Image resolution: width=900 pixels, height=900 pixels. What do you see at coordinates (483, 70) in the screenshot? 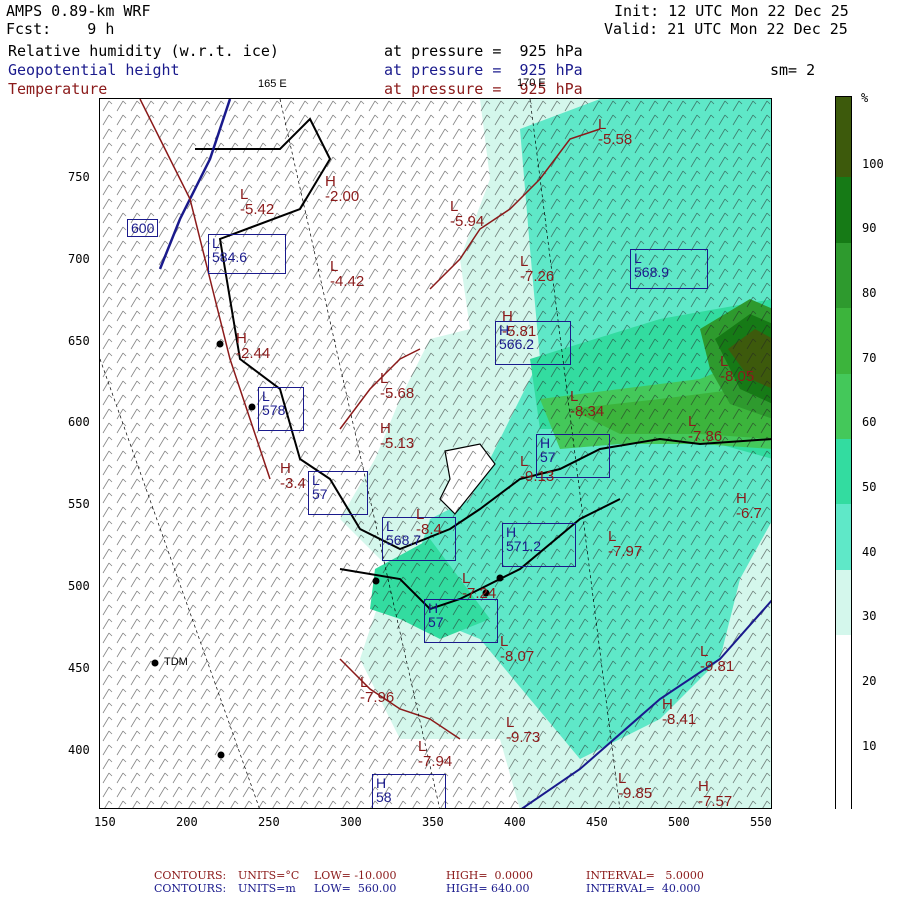
I see `pressure-height: at pressure = 925 hPa` at bounding box center [483, 70].